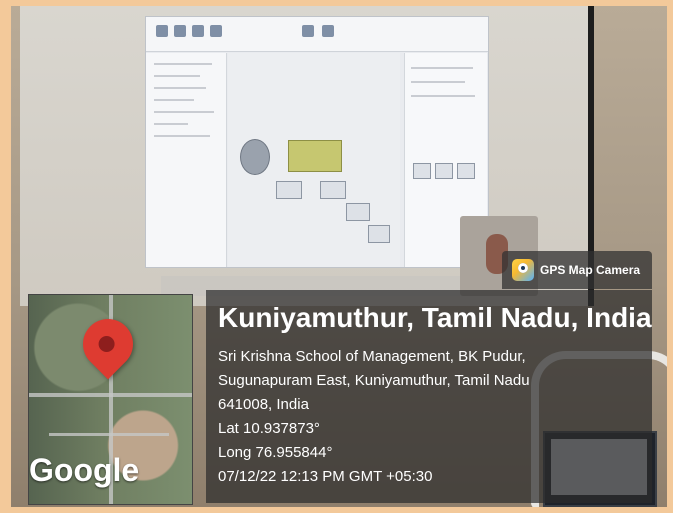 The width and height of the screenshot is (673, 513). I want to click on camera-map-icon, so click(523, 270).